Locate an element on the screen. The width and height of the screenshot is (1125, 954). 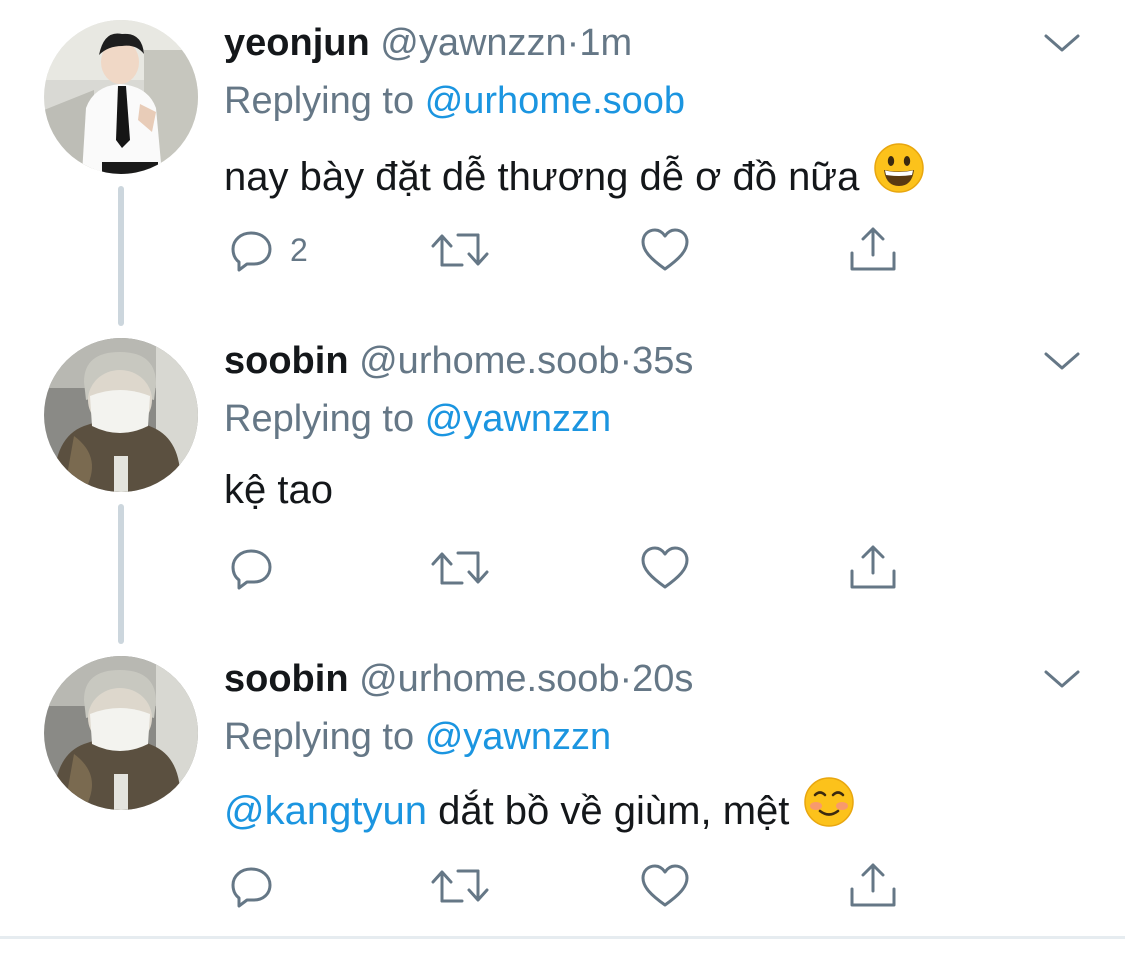
timestamp: 1m is located at coordinates (605, 43).